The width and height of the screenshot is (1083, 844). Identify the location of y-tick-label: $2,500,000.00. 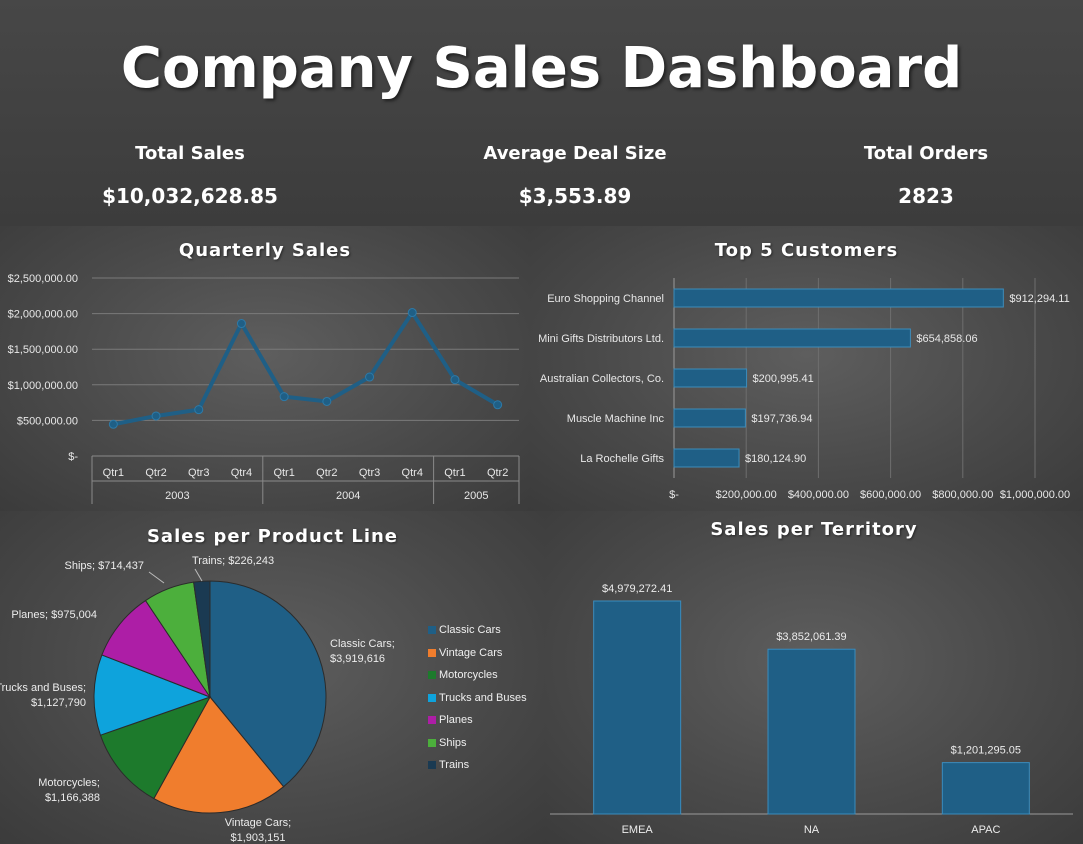
(43, 279).